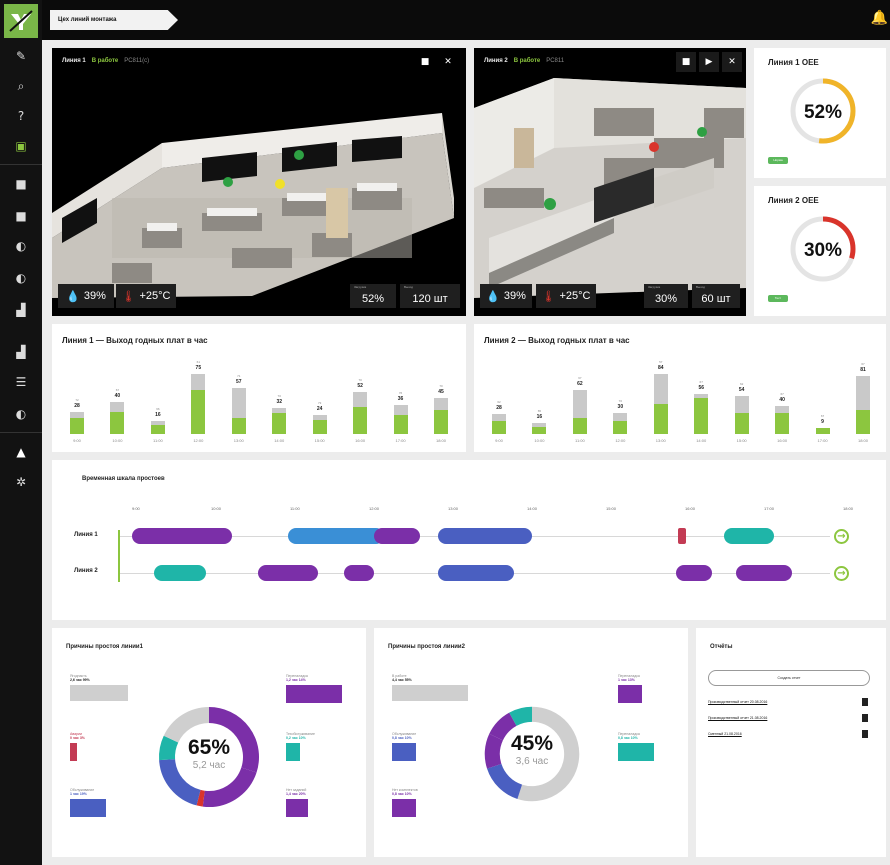 The height and width of the screenshot is (865, 890). I want to click on bar-top-label: 70, so click(279, 396).